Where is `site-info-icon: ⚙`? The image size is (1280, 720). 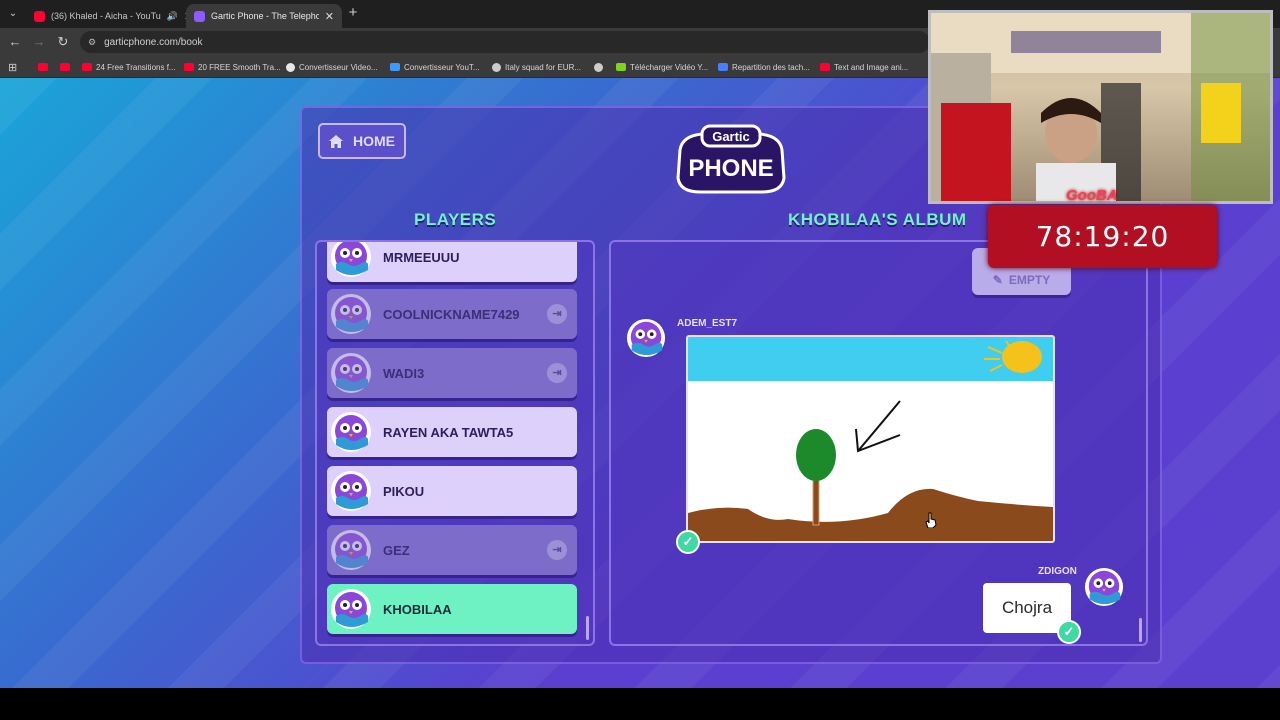 site-info-icon: ⚙ is located at coordinates (92, 42).